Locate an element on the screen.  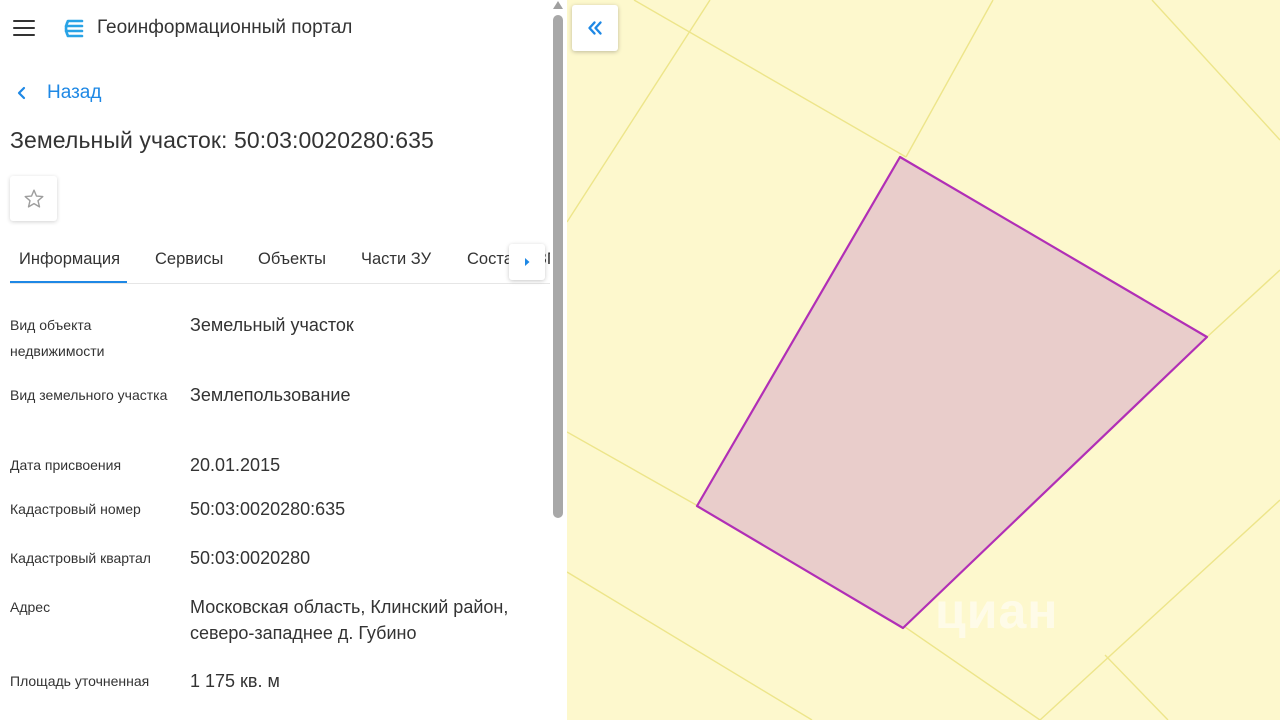
double-chevron-left-icon is located at coordinates (595, 28).